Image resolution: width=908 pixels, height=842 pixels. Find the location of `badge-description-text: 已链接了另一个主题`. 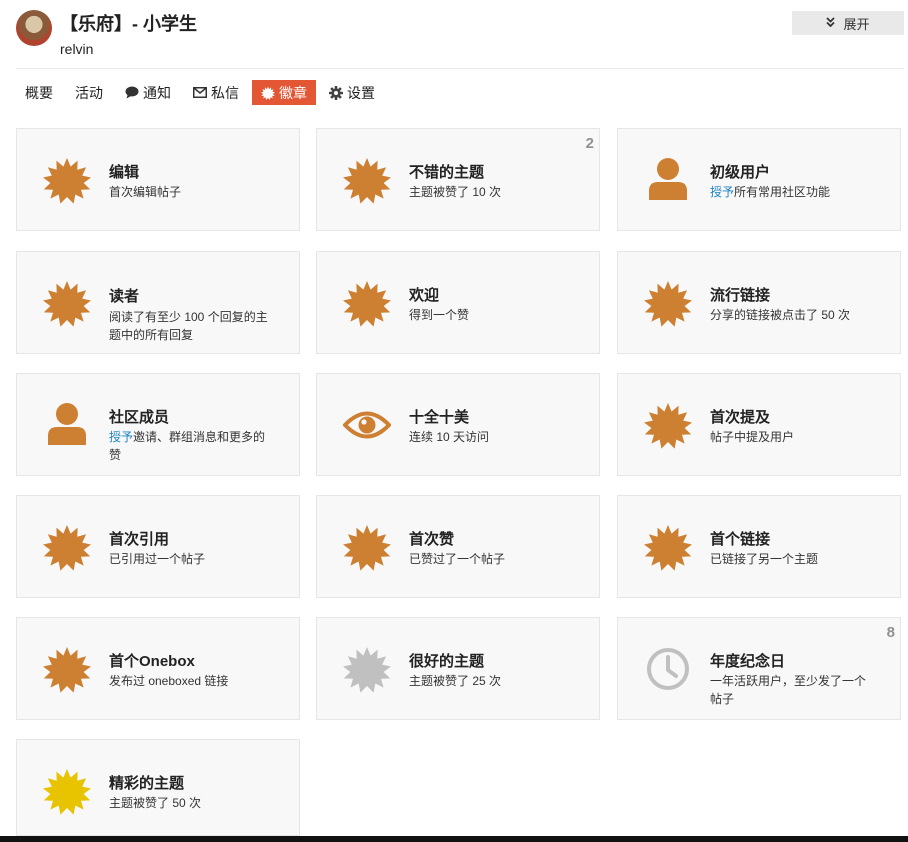

badge-description-text: 已链接了另一个主题 is located at coordinates (764, 559).